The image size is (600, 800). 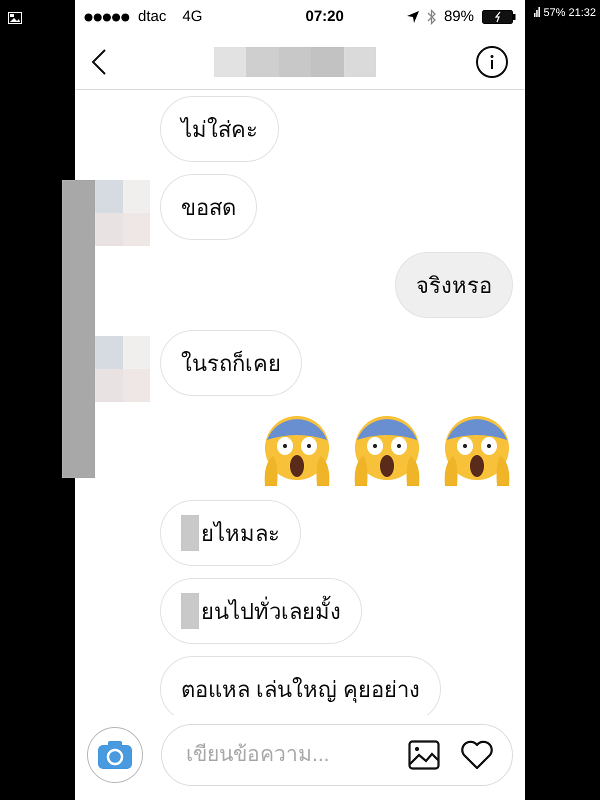 What do you see at coordinates (424, 755) in the screenshot?
I see `image-icon` at bounding box center [424, 755].